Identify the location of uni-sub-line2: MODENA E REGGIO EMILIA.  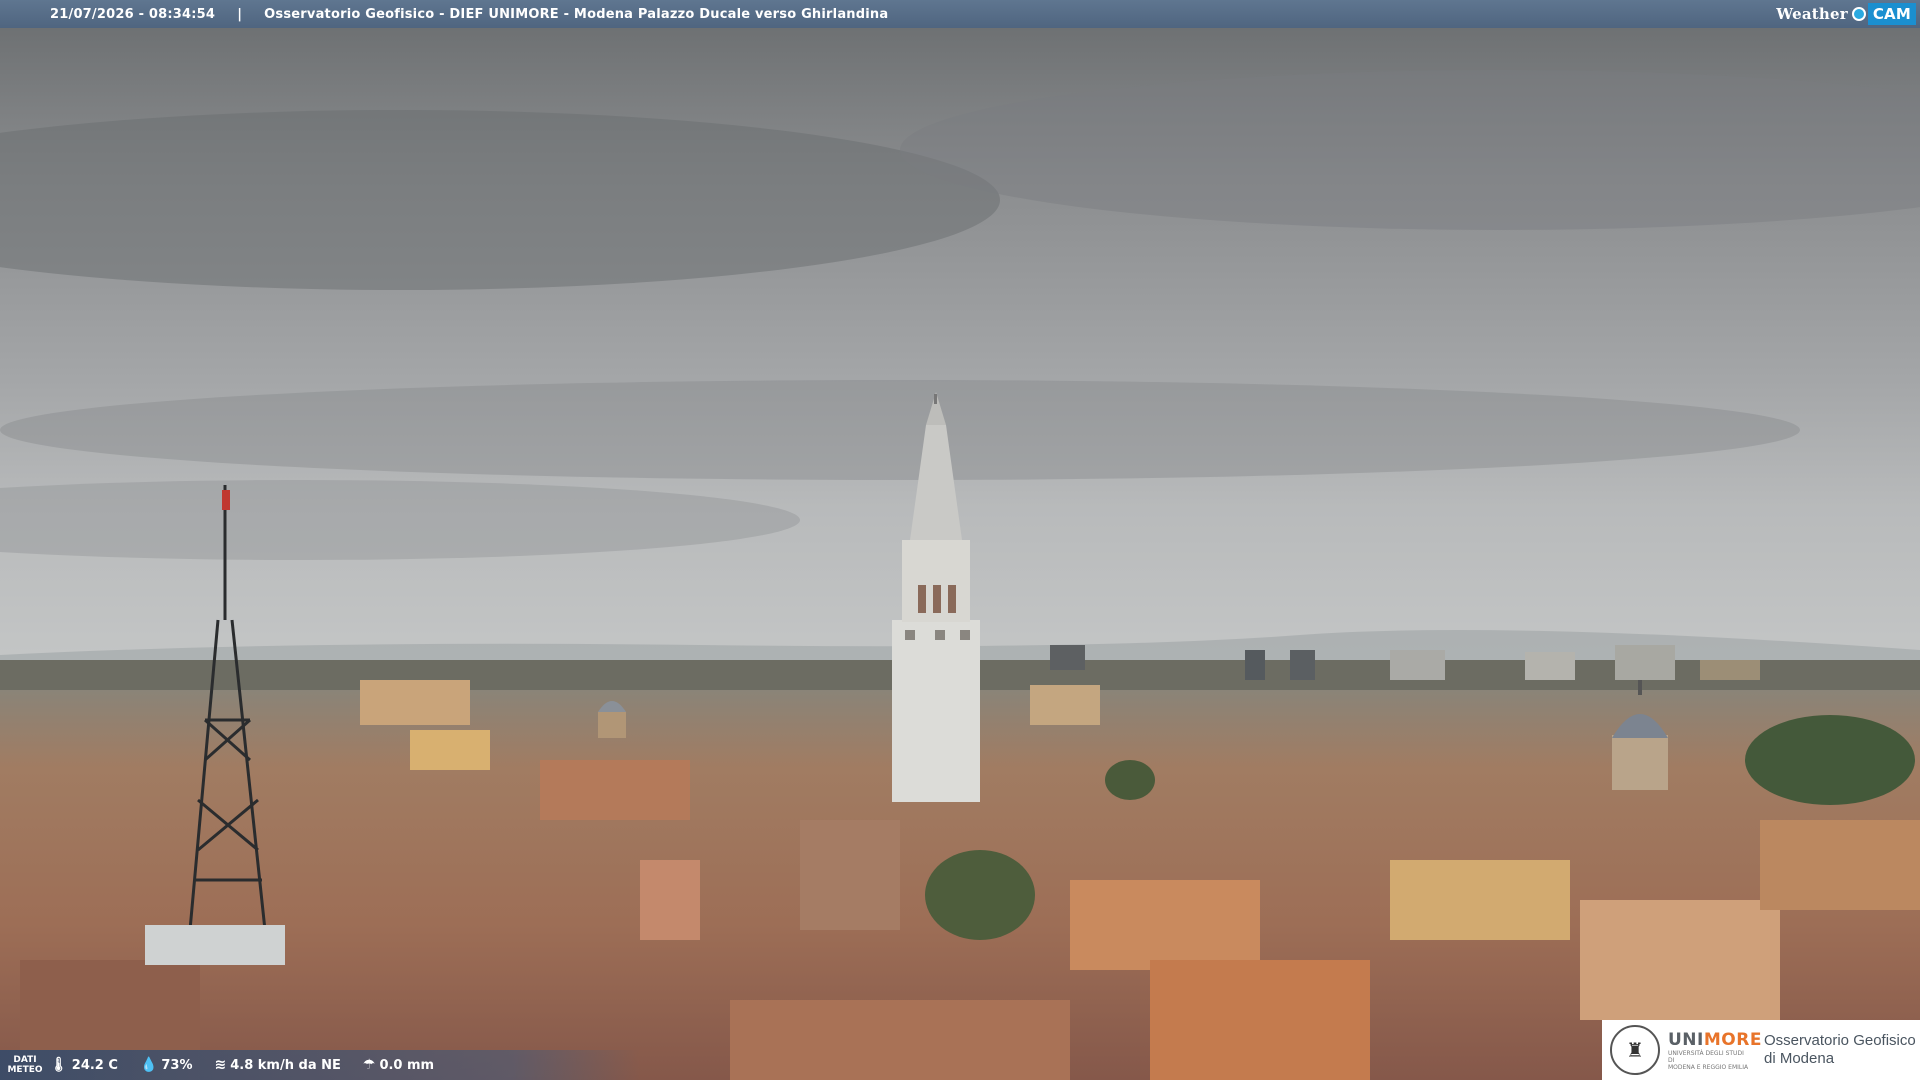
(1708, 1067).